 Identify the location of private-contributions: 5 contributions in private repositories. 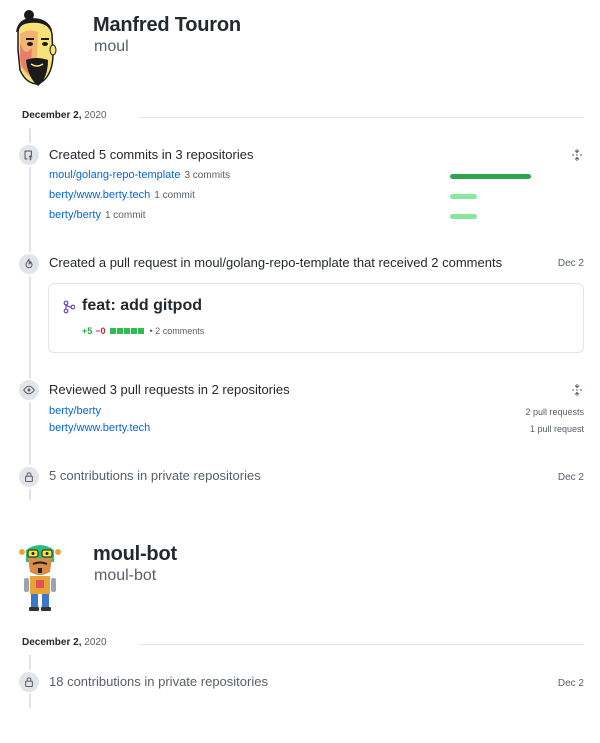
(155, 475).